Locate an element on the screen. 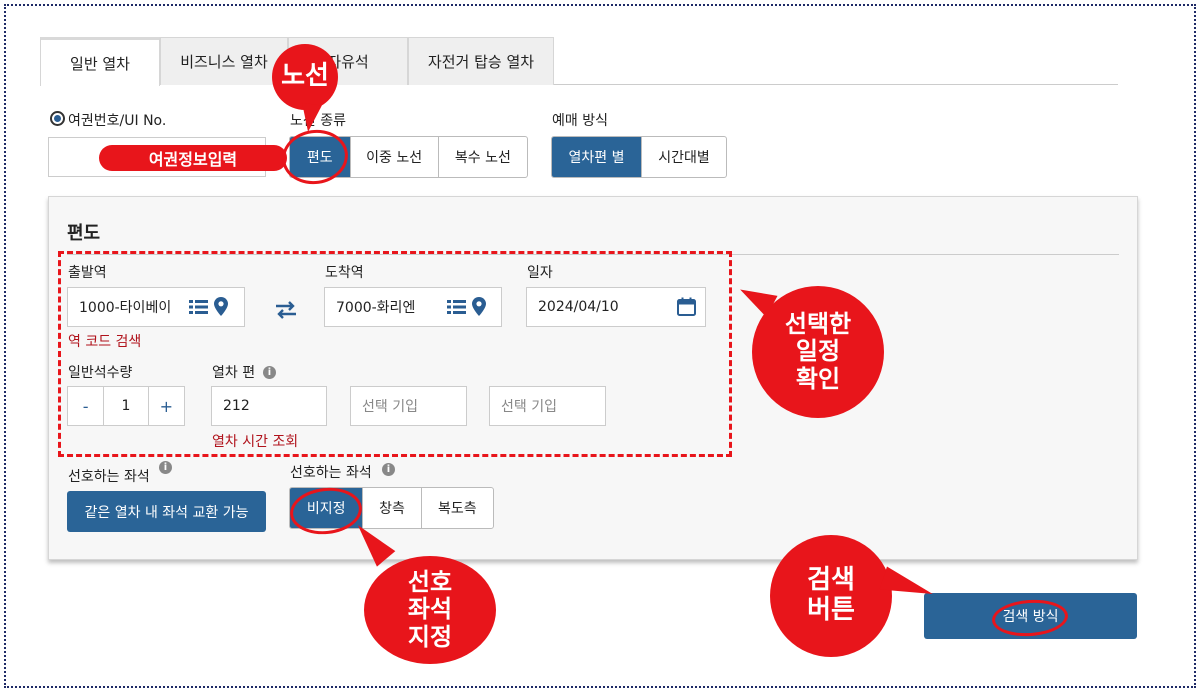 Image resolution: width=1200 pixels, height=692 pixels. passport-info-button: 여권정보입력 is located at coordinates (193, 158).